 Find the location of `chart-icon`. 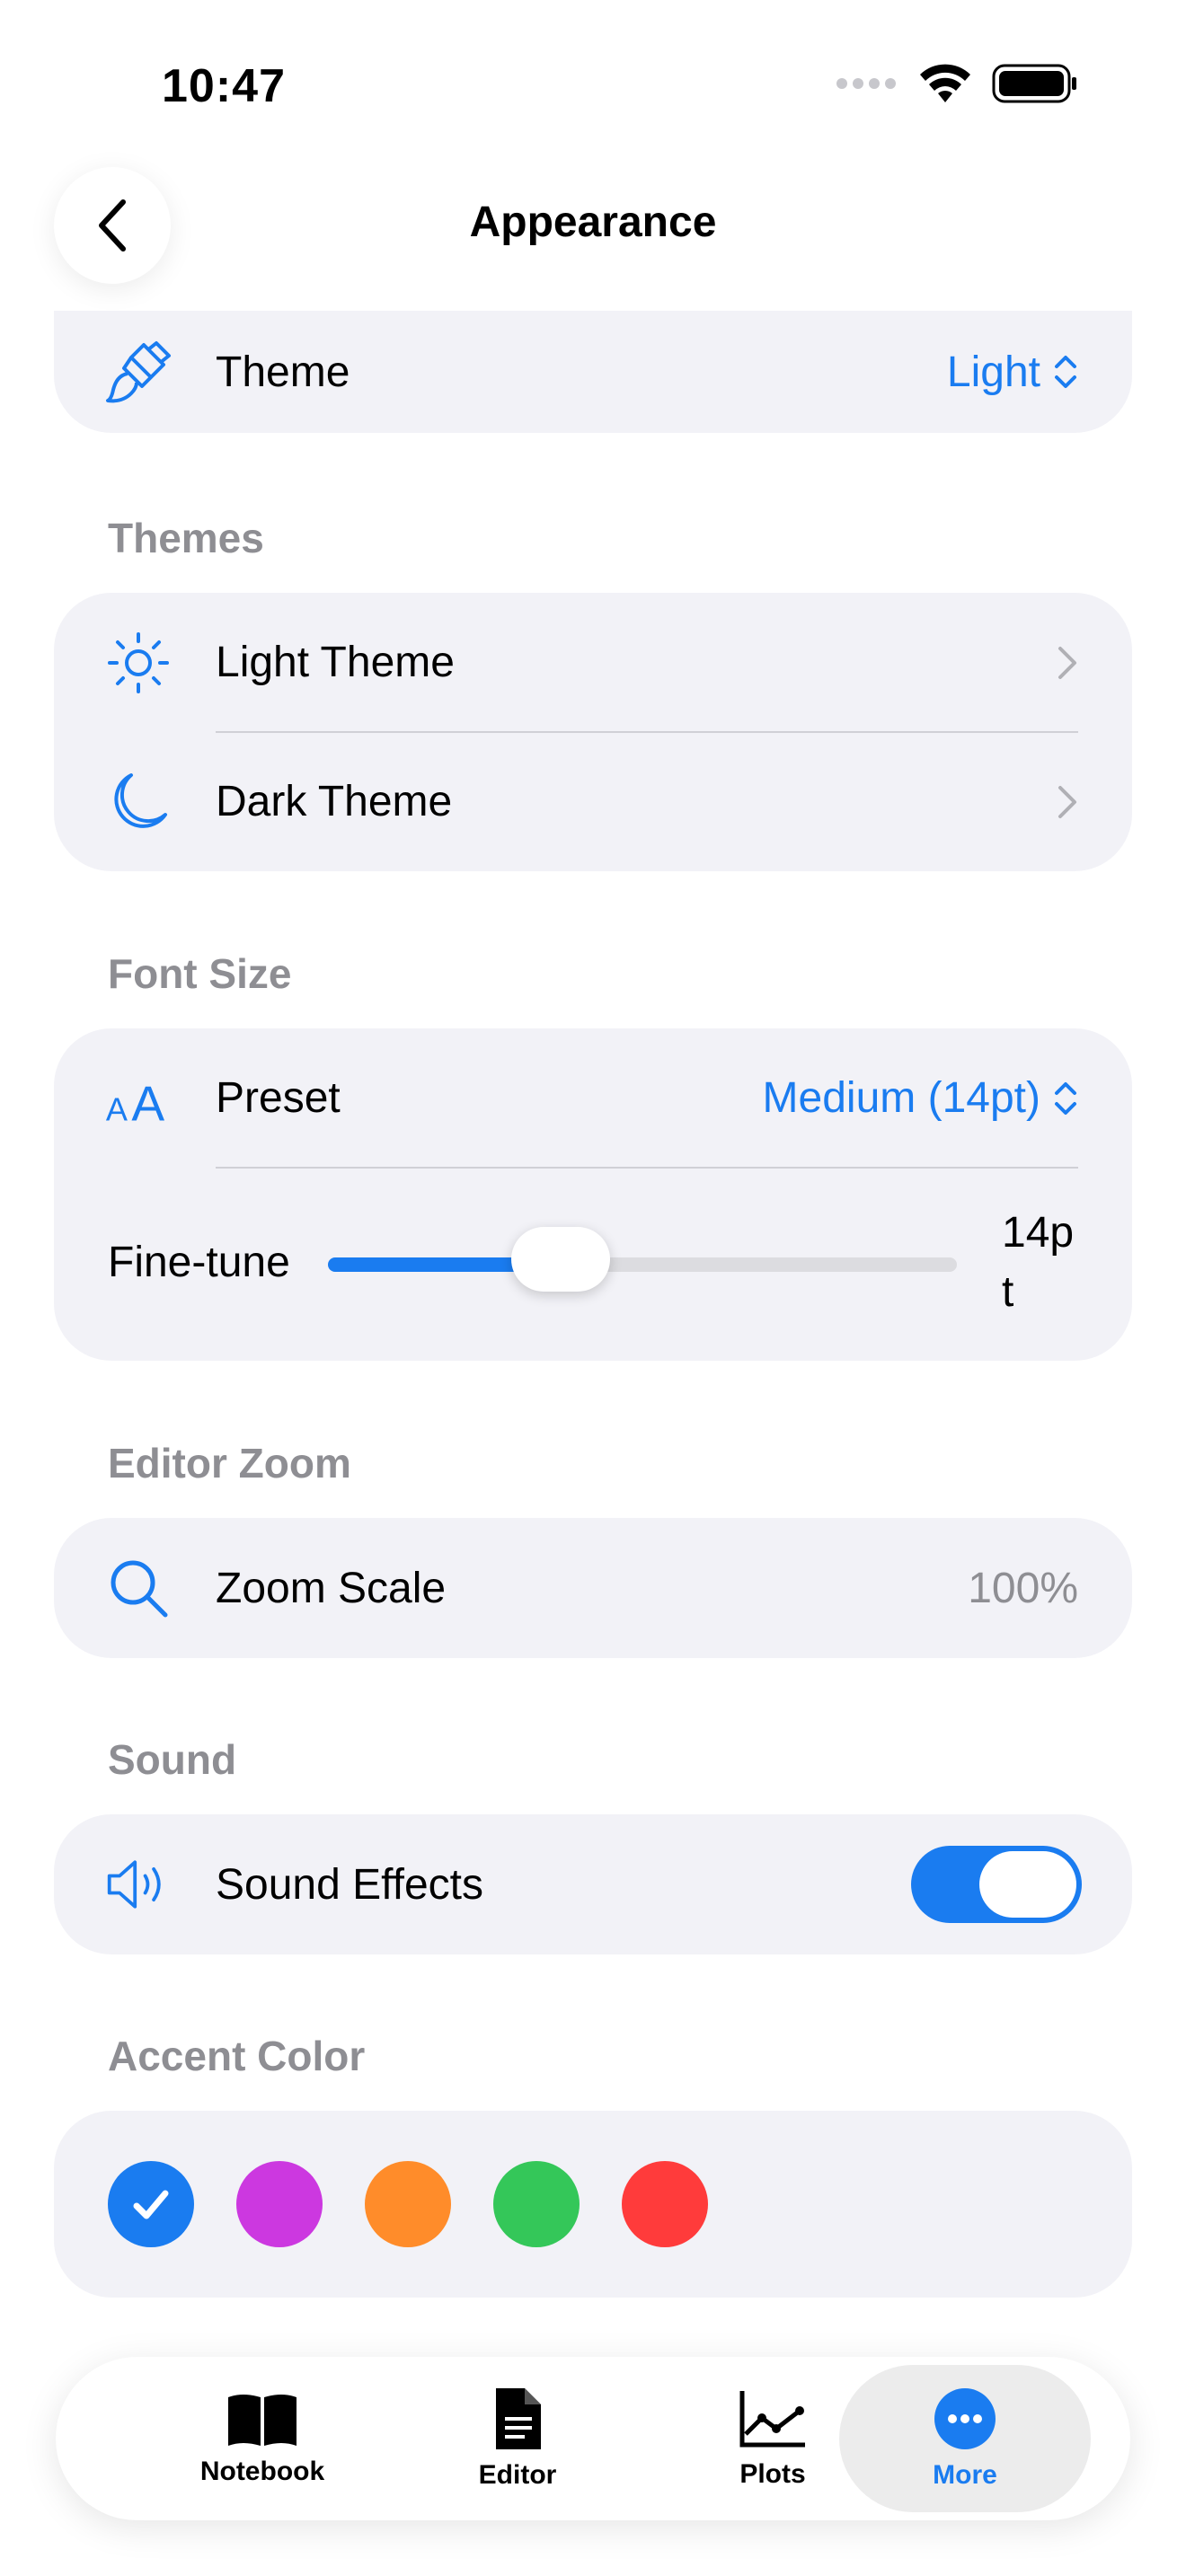

chart-icon is located at coordinates (772, 2419).